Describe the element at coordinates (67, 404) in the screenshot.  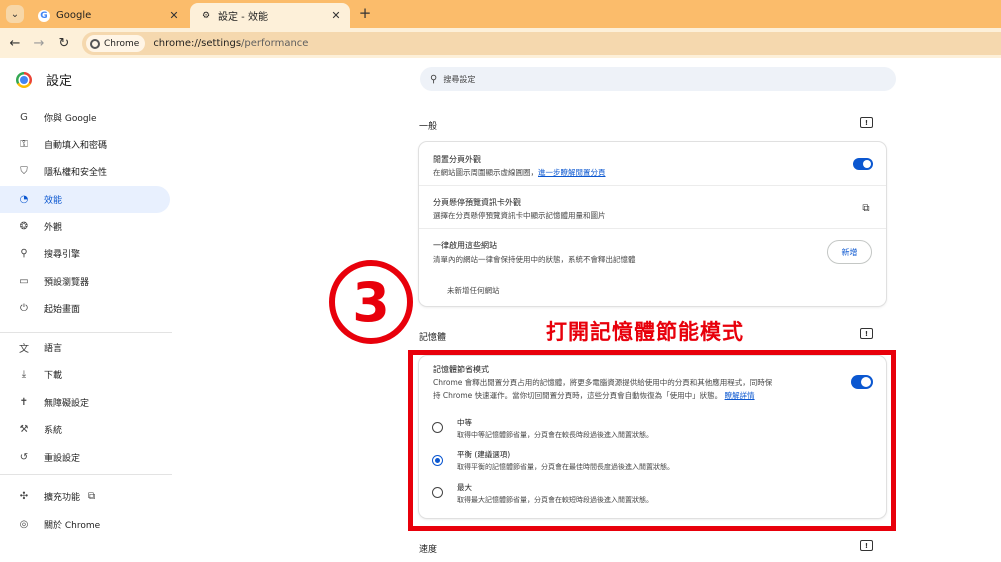
I see `sidebar-item-label: 無障礙設定` at that location.